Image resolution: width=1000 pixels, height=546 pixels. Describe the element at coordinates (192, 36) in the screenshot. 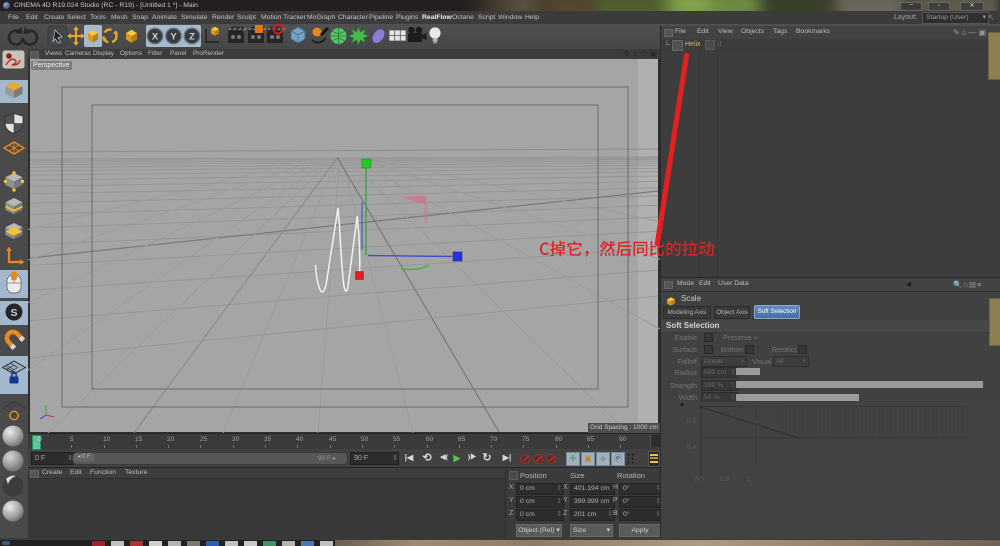

I see `svg-text: Z` at that location.